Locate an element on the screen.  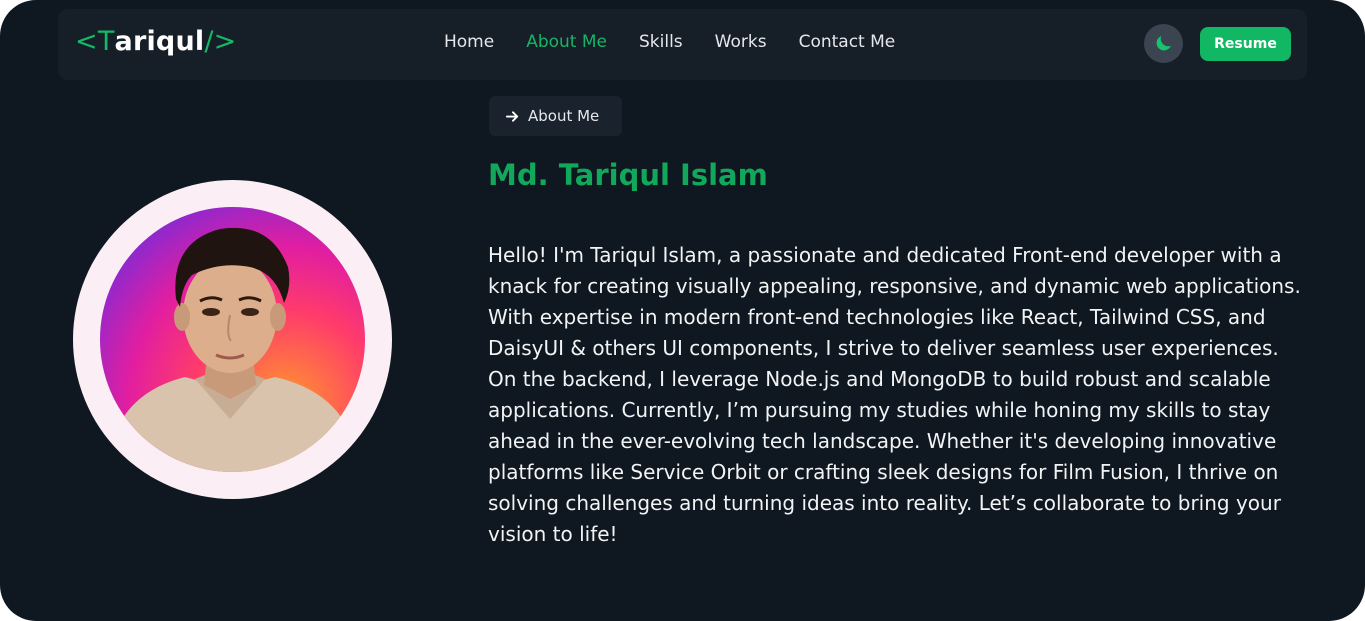
profile-name: Md. Tariqul Islam is located at coordinates (628, 175).